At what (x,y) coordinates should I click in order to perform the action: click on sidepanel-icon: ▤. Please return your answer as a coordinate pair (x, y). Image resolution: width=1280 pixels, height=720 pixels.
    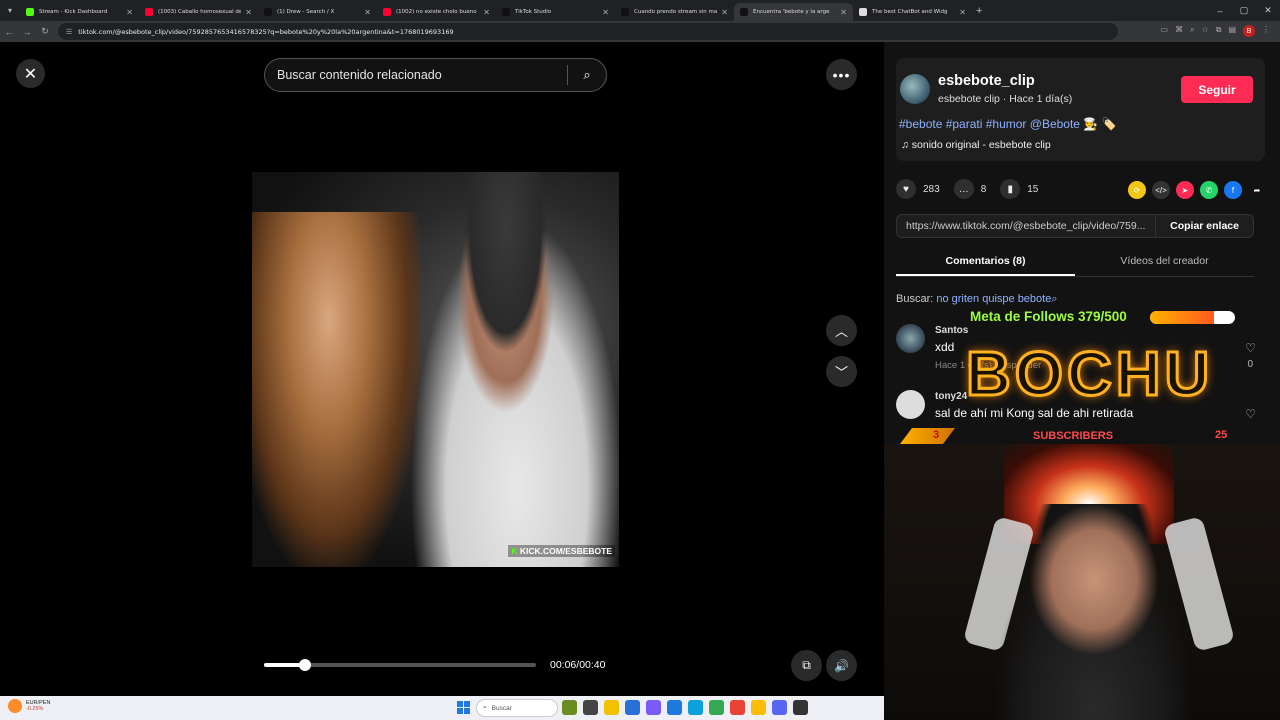
    Looking at the image, I should click on (1232, 31).